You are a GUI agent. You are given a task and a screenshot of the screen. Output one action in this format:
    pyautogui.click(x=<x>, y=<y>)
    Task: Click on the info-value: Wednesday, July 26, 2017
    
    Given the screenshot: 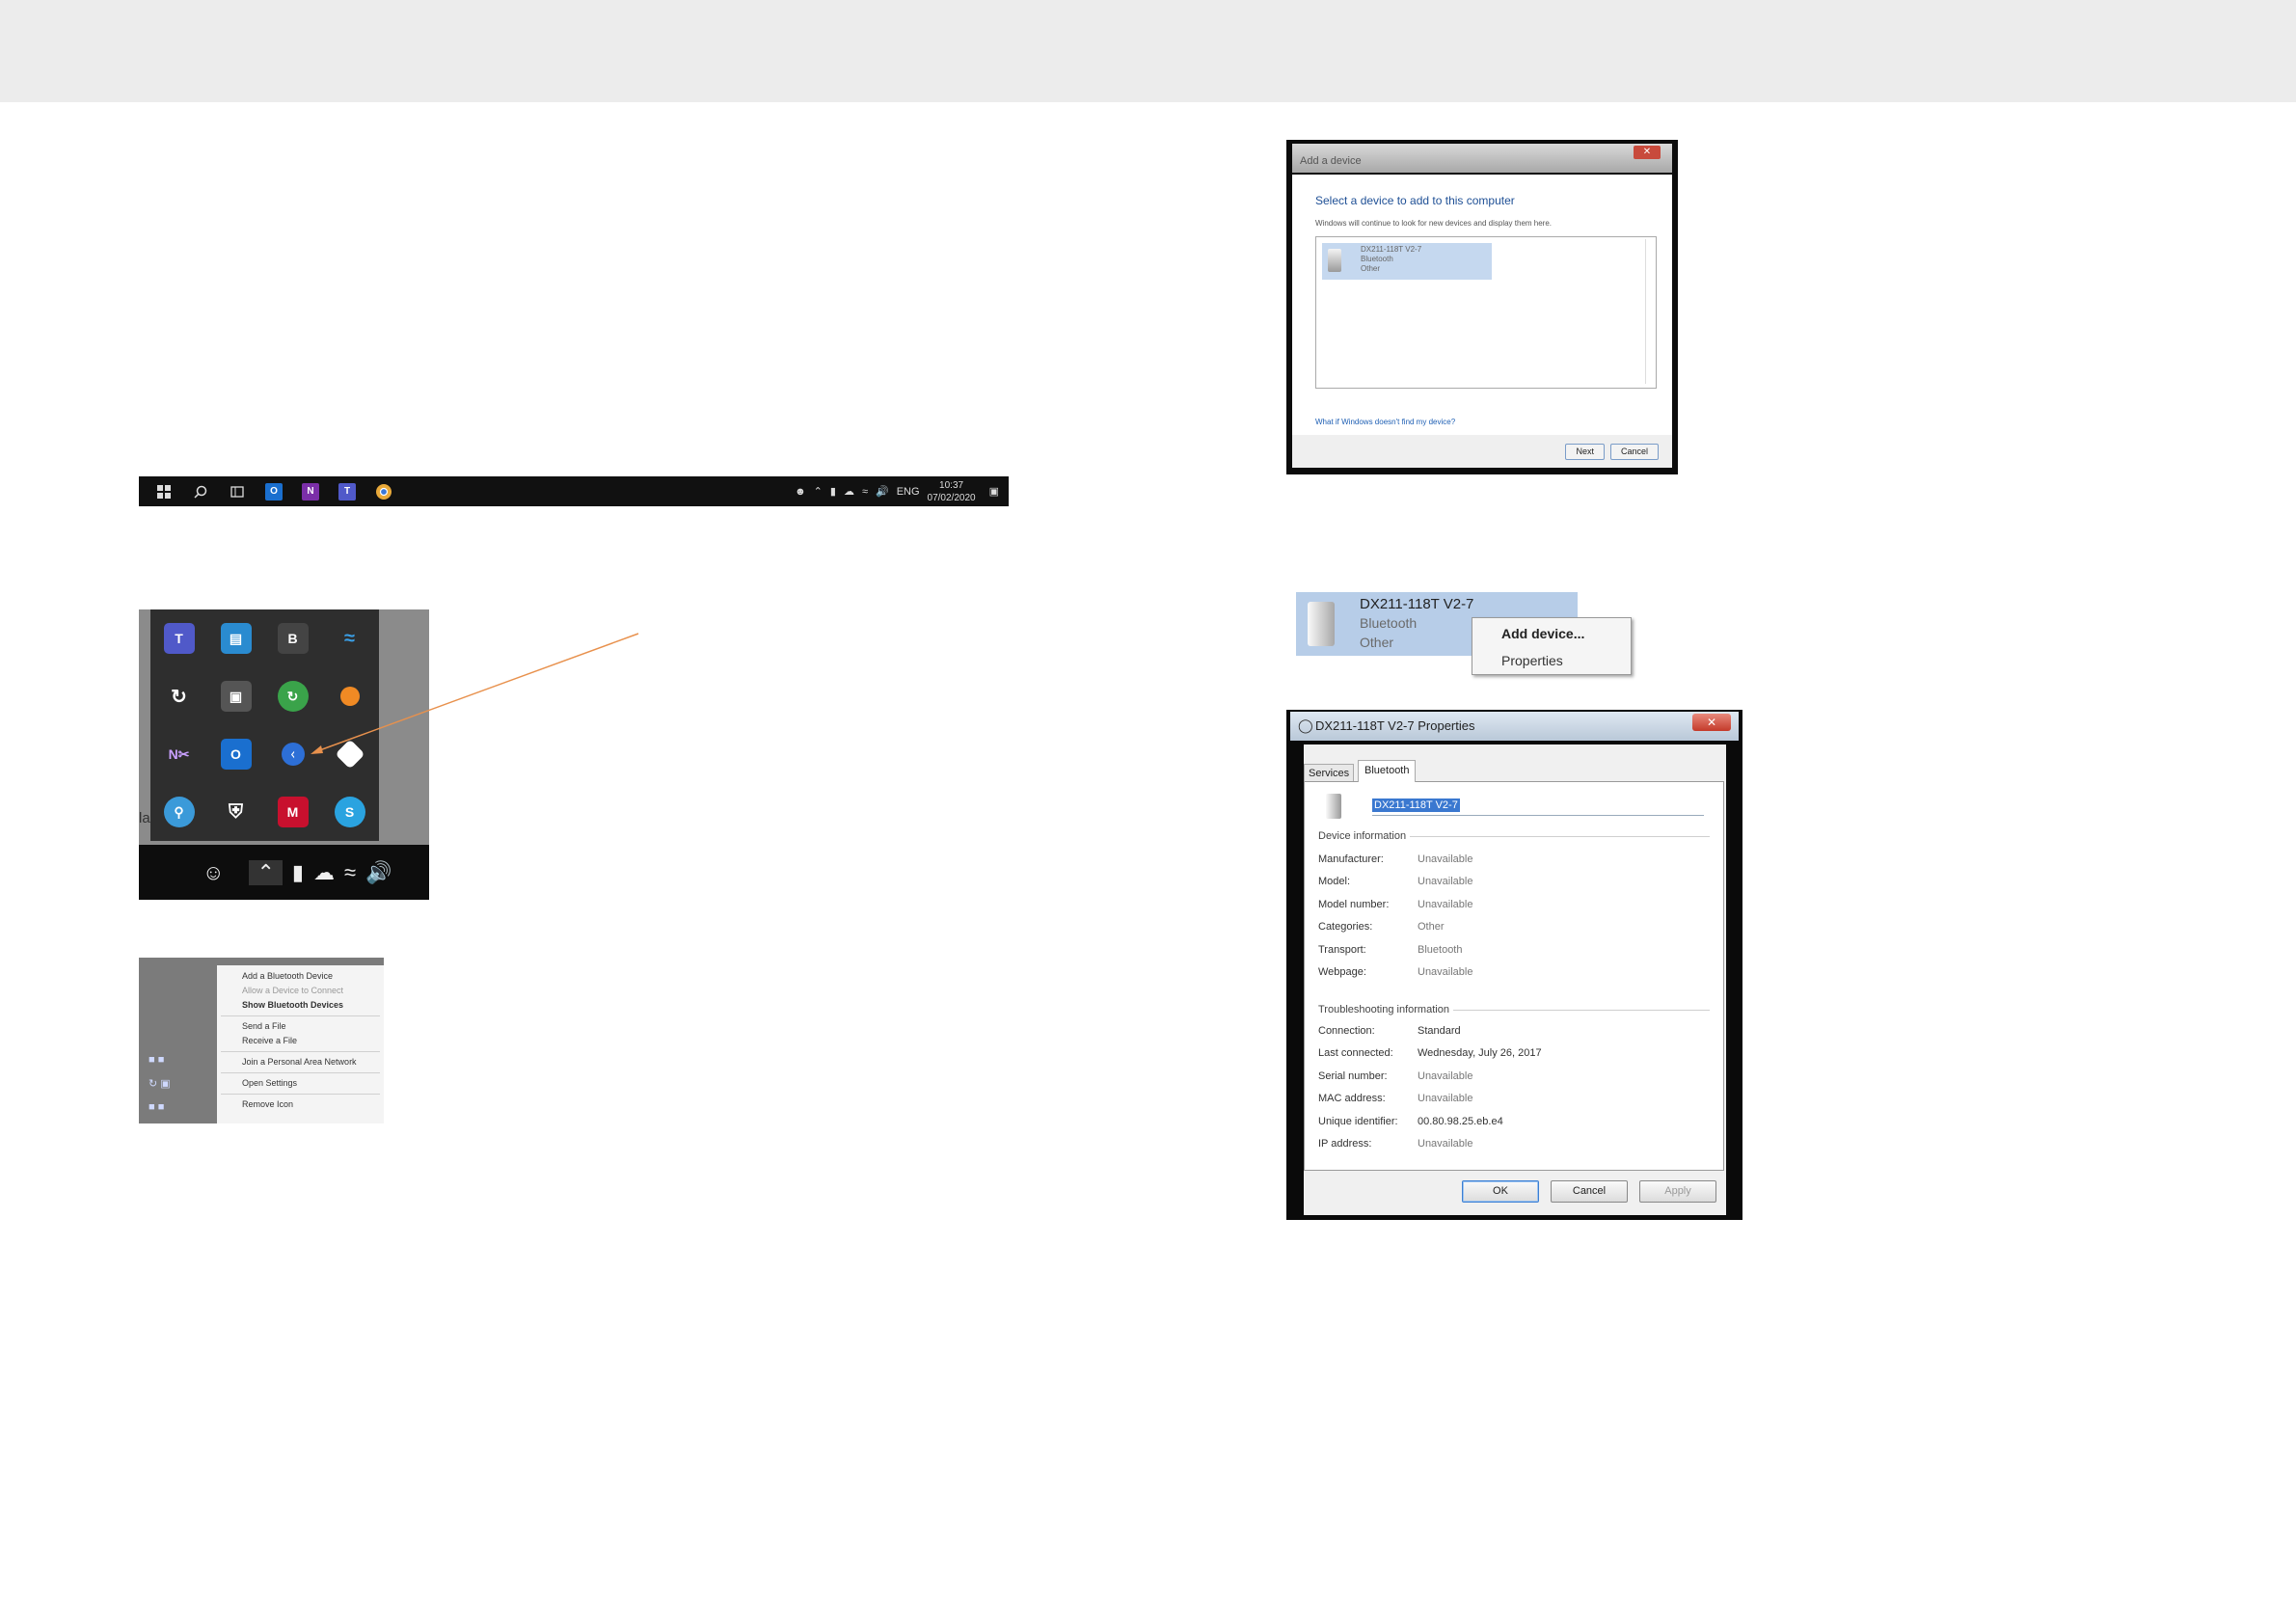 What is the action you would take?
    pyautogui.click(x=1480, y=1053)
    